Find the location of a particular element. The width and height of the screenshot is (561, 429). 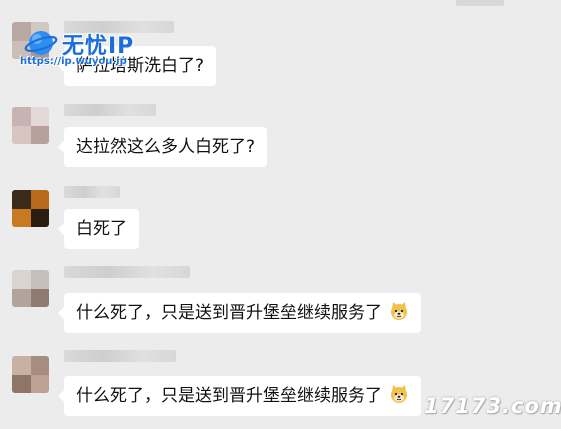

message-bubble: 白死了 is located at coordinates (98, 229).